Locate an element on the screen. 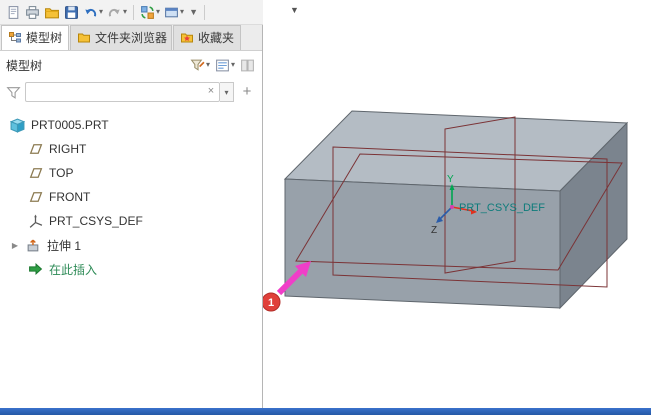 Image resolution: width=651 pixels, height=415 pixels. tree-filter-icon is located at coordinates (197, 65).